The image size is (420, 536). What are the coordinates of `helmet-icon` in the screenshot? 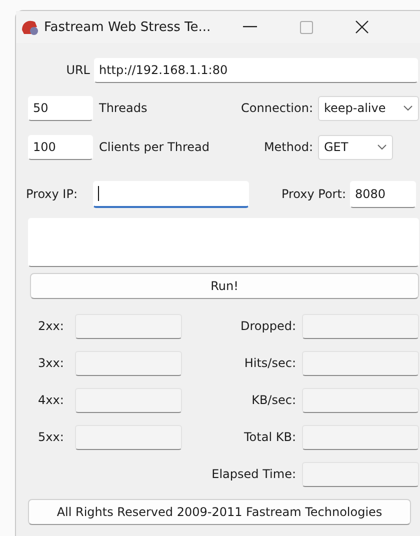 It's located at (30, 27).